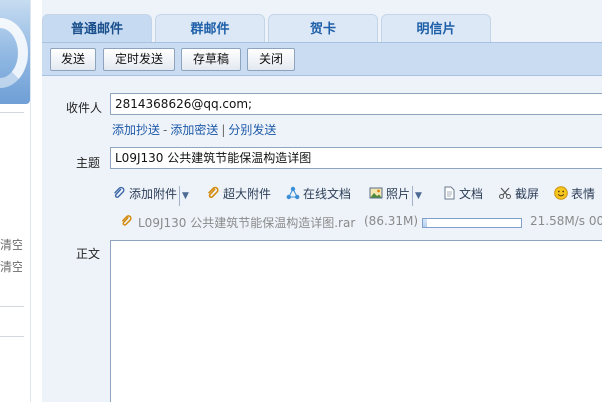 The height and width of the screenshot is (402, 602). Describe the element at coordinates (436, 28) in the screenshot. I see `tab-postcard: 明信片` at that location.